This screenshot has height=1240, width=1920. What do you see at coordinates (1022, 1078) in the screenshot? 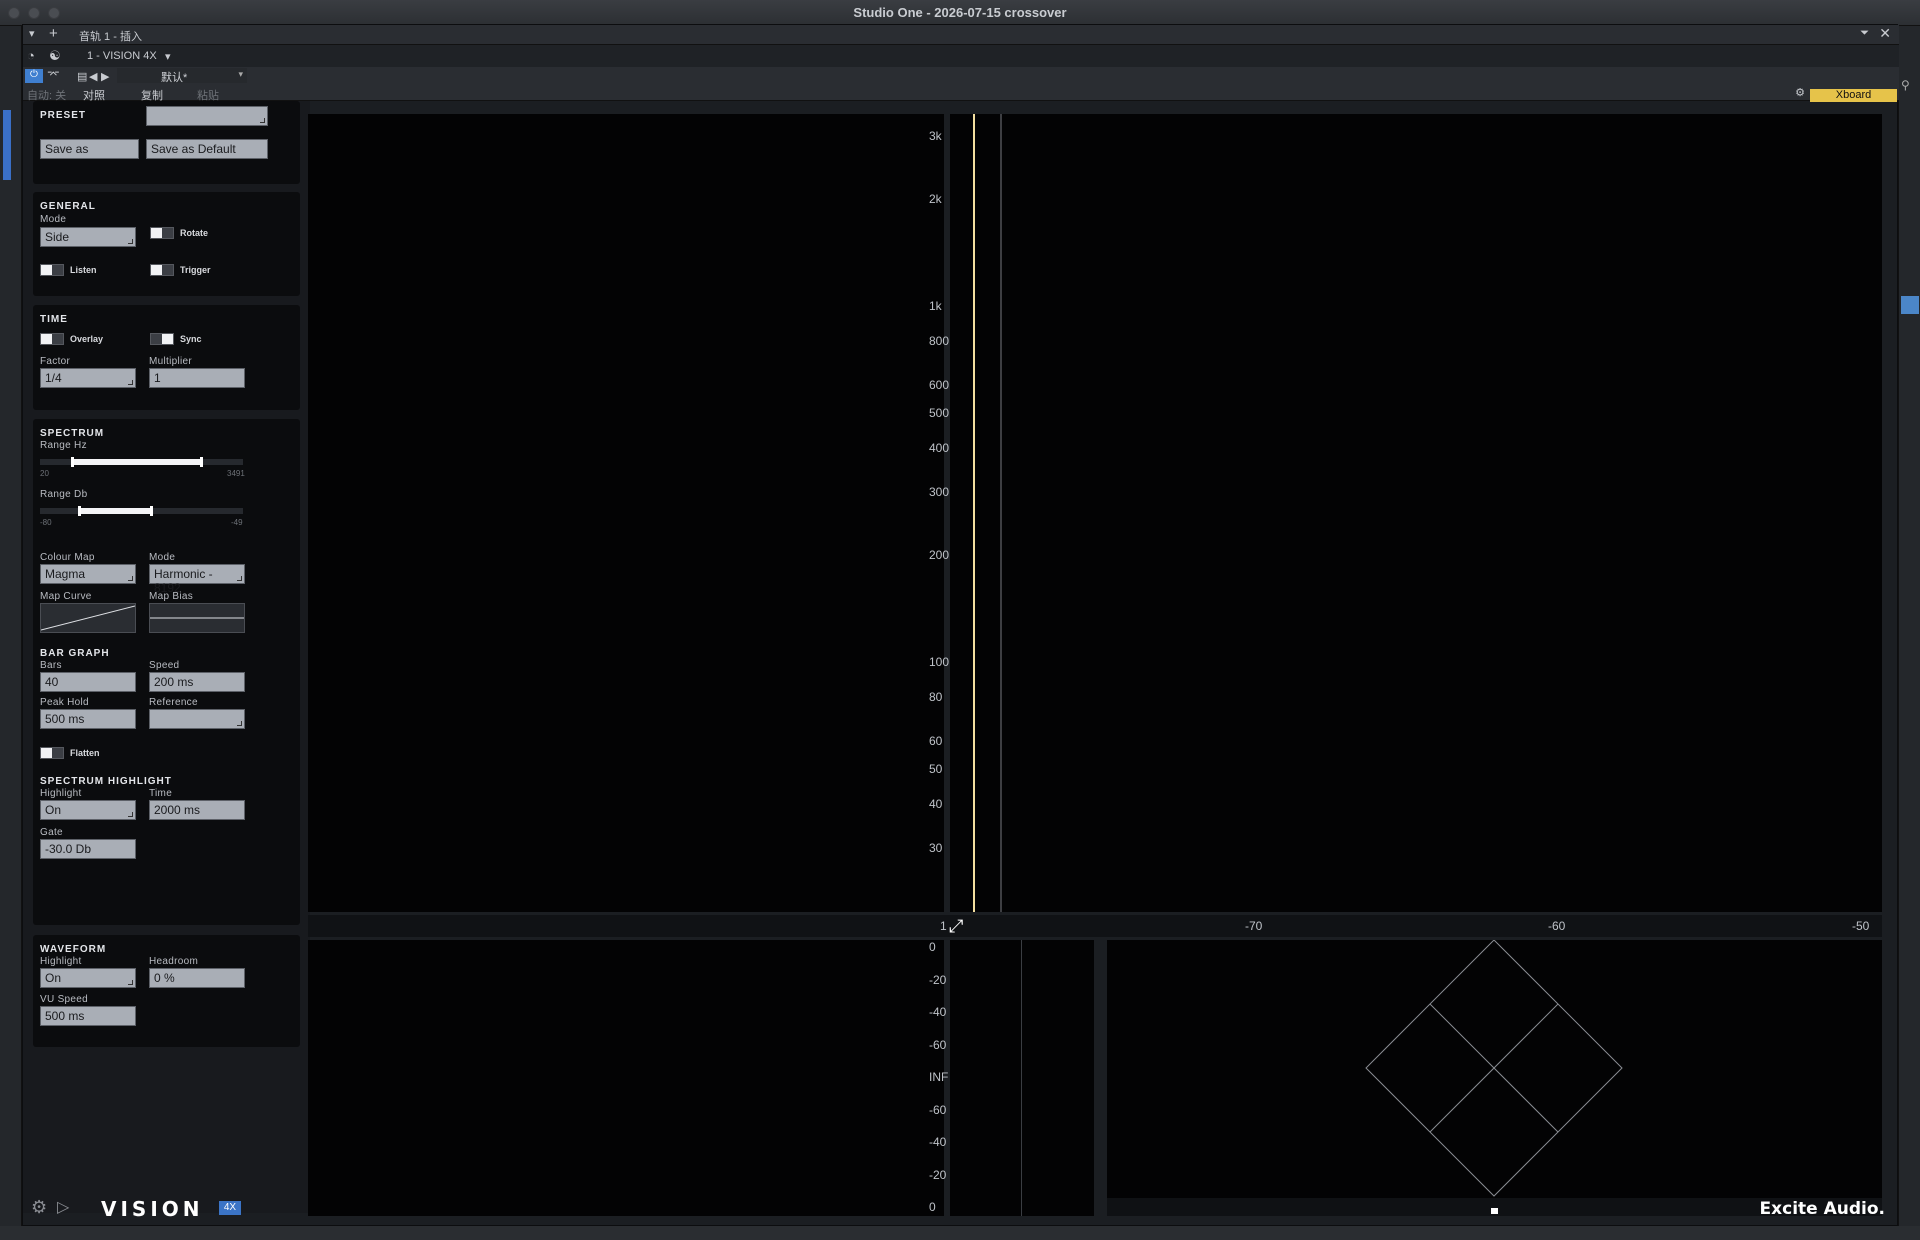
I see `level-meter-display` at bounding box center [1022, 1078].